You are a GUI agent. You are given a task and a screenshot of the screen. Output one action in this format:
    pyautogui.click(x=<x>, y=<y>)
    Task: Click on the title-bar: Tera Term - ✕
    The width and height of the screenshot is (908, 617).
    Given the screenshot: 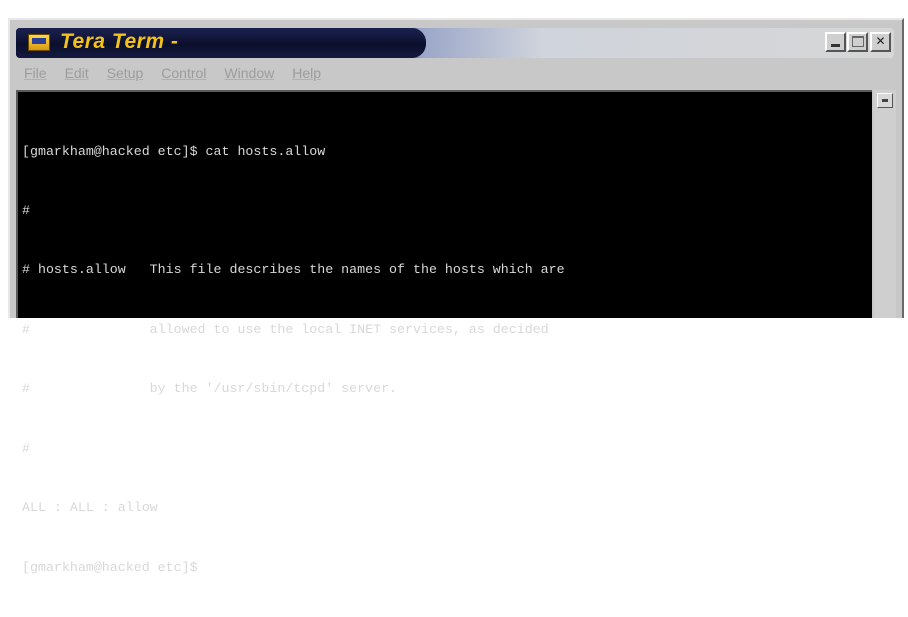 What is the action you would take?
    pyautogui.click(x=455, y=43)
    